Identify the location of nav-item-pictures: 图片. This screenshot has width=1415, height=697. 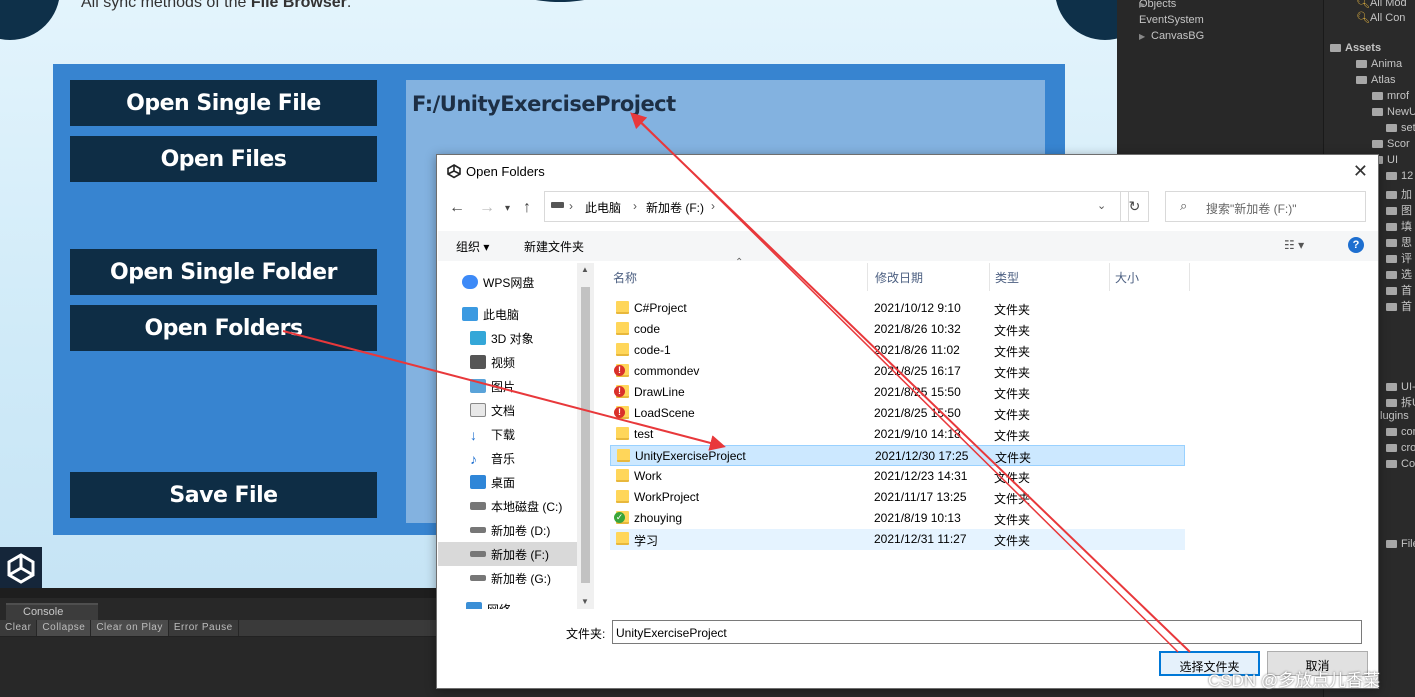
(508, 386).